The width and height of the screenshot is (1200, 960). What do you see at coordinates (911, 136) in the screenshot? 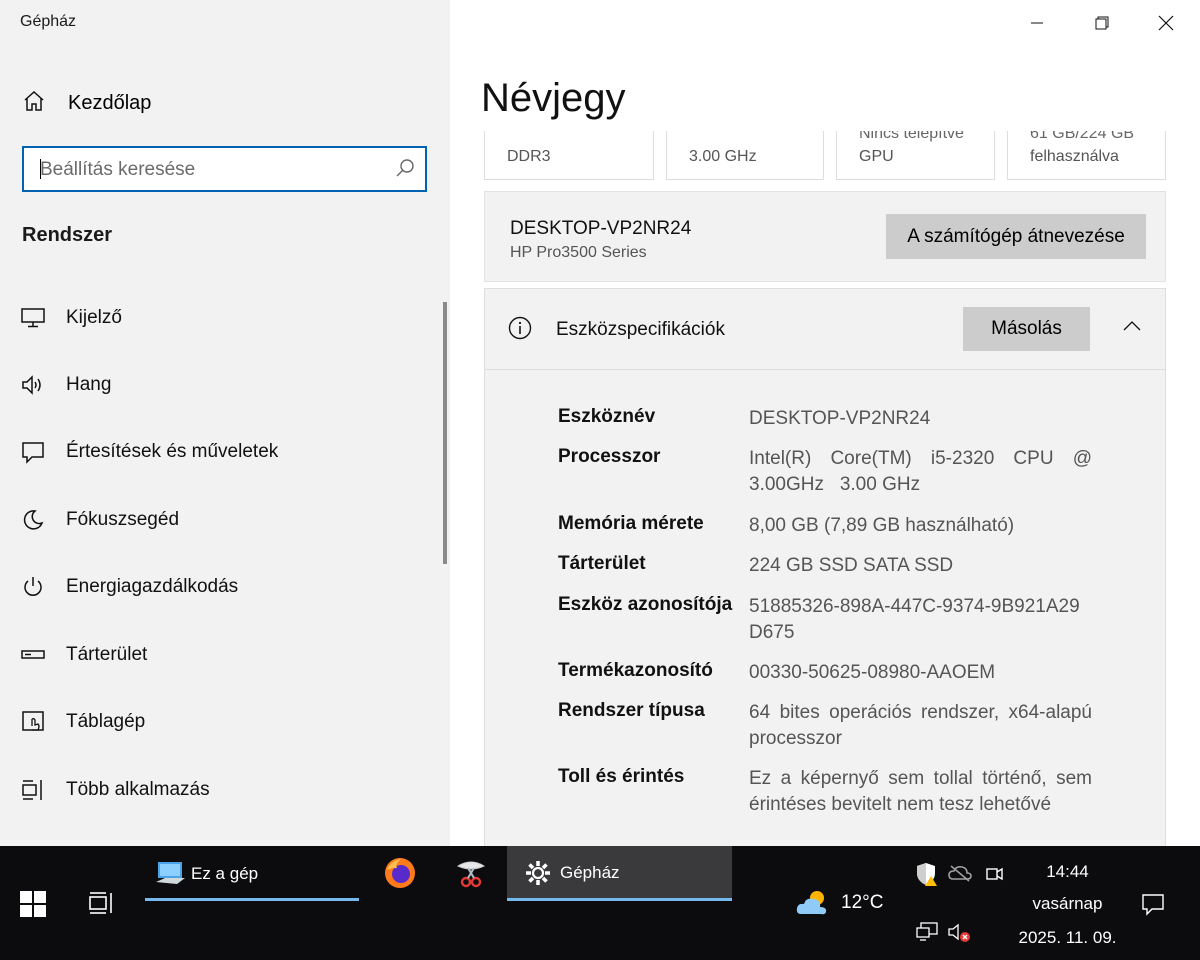
I see `tile-line1: Nincs telepítve` at bounding box center [911, 136].